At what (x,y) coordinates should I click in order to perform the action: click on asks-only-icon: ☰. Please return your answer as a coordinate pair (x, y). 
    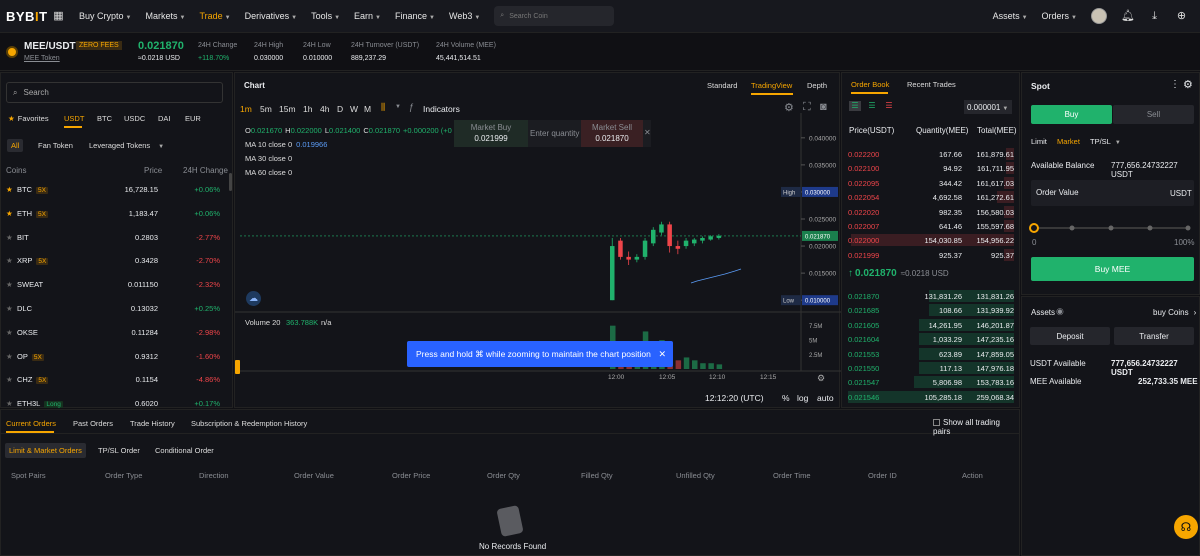
    Looking at the image, I should click on (889, 106).